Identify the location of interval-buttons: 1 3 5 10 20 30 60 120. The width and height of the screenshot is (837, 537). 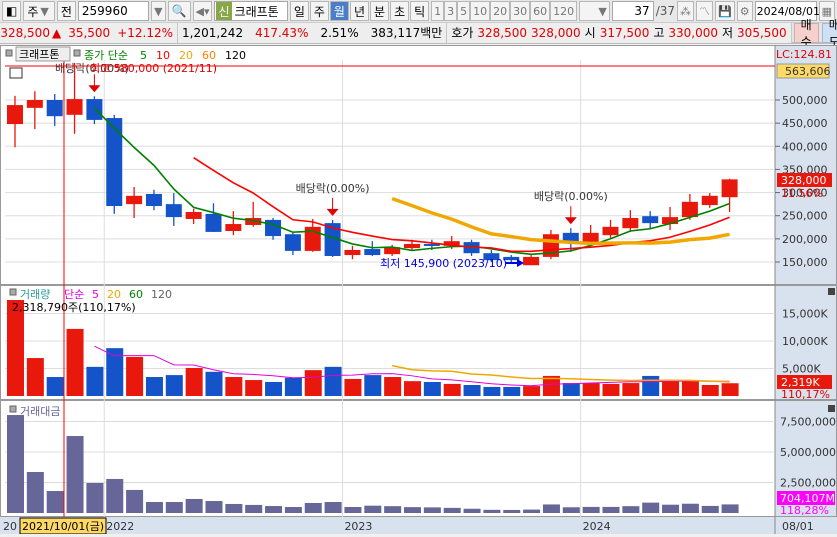
(504, 11).